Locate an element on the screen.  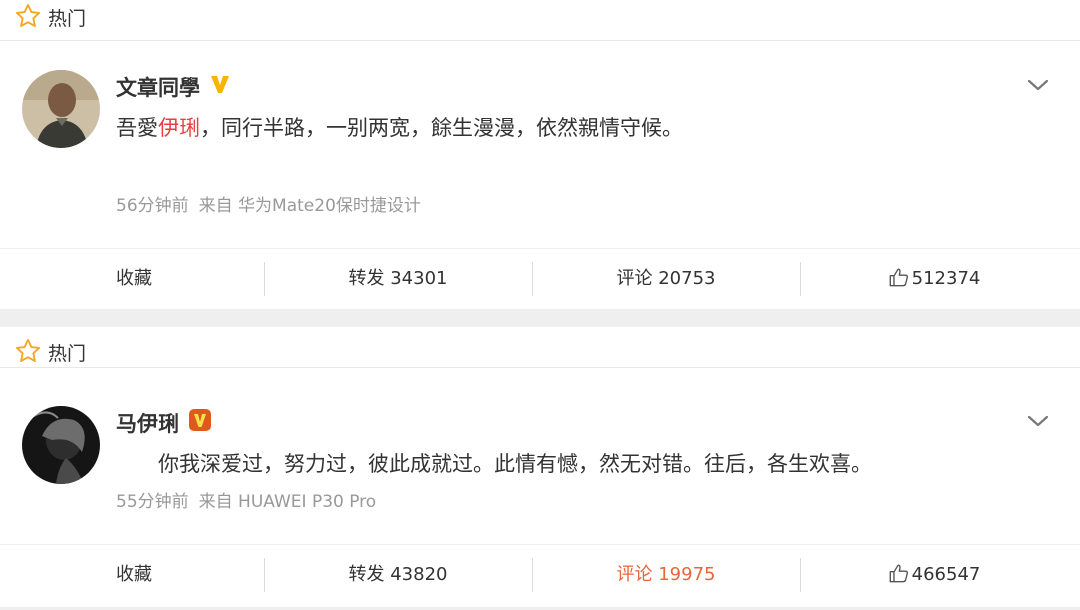
repost-button: 转发 34301 is located at coordinates (398, 279).